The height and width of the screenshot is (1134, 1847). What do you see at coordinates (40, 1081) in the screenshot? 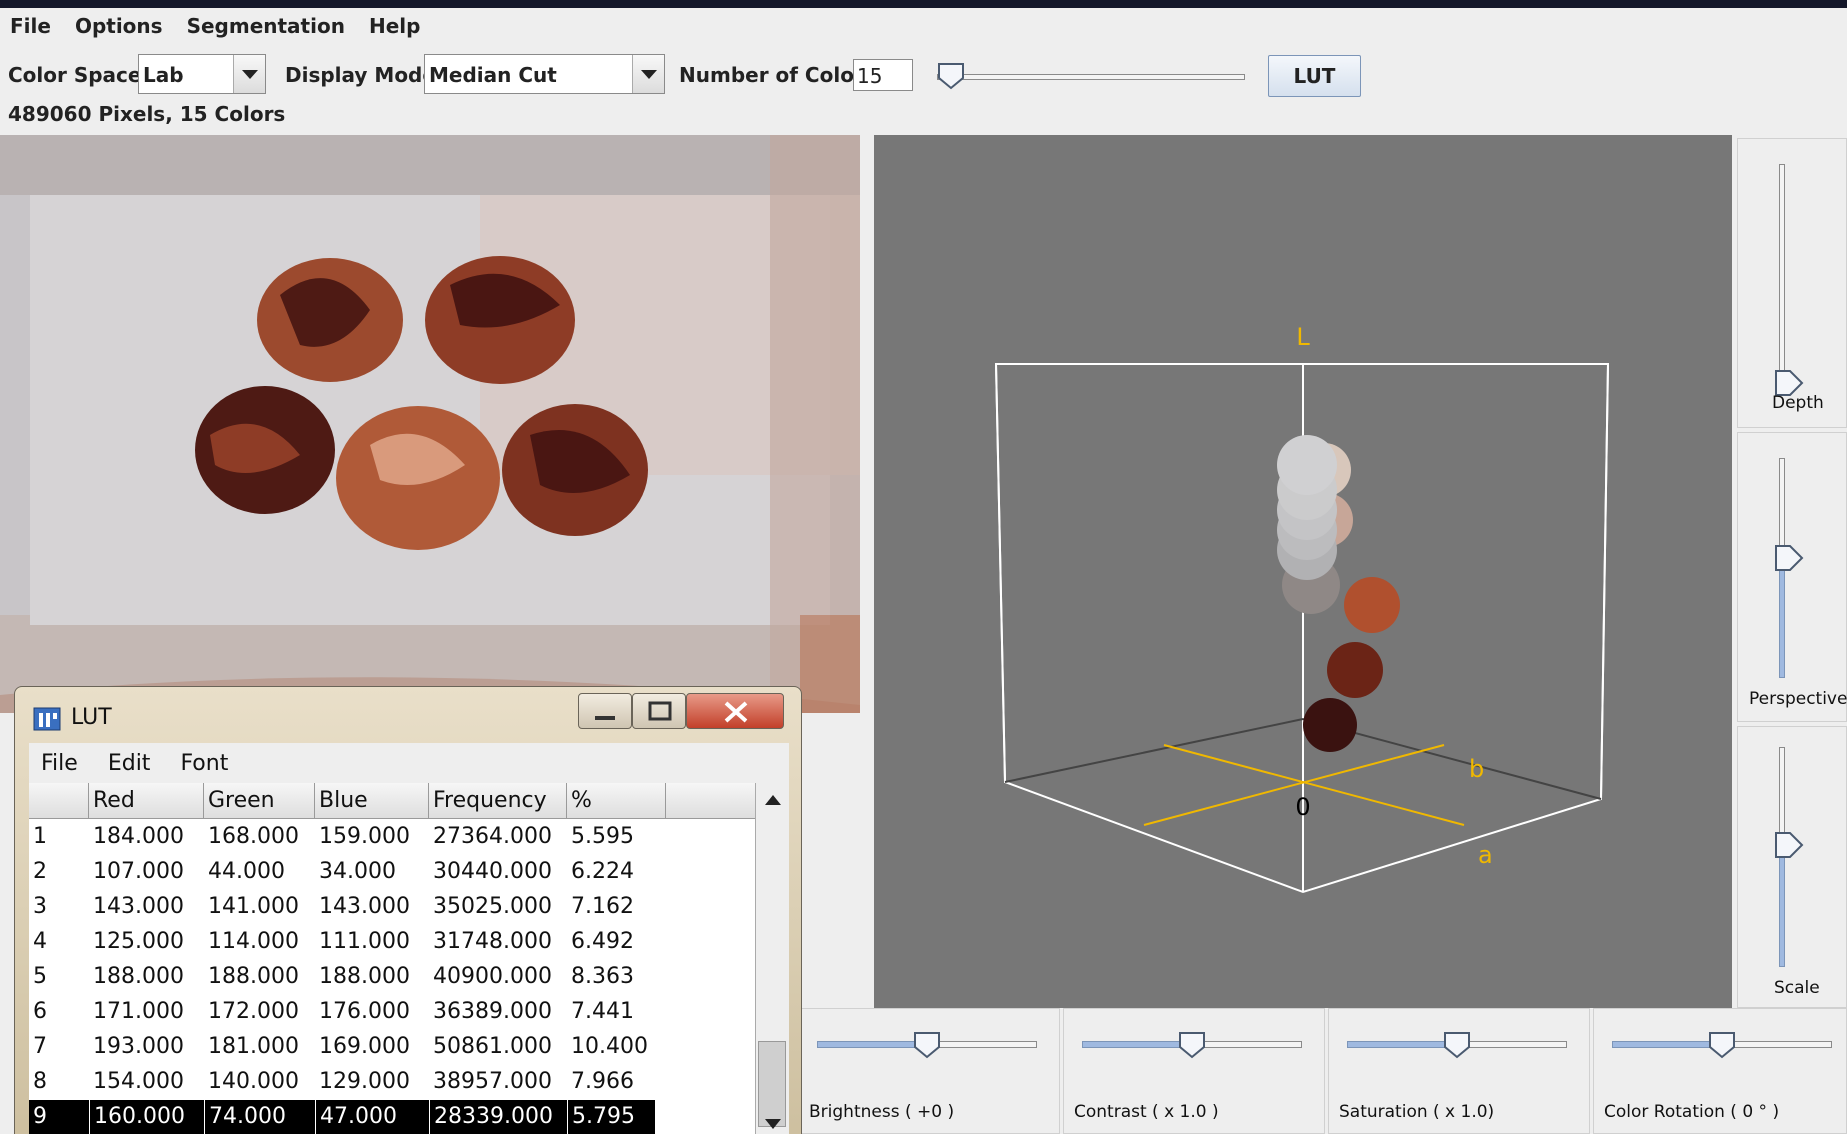
I see `cell-index: 8` at bounding box center [40, 1081].